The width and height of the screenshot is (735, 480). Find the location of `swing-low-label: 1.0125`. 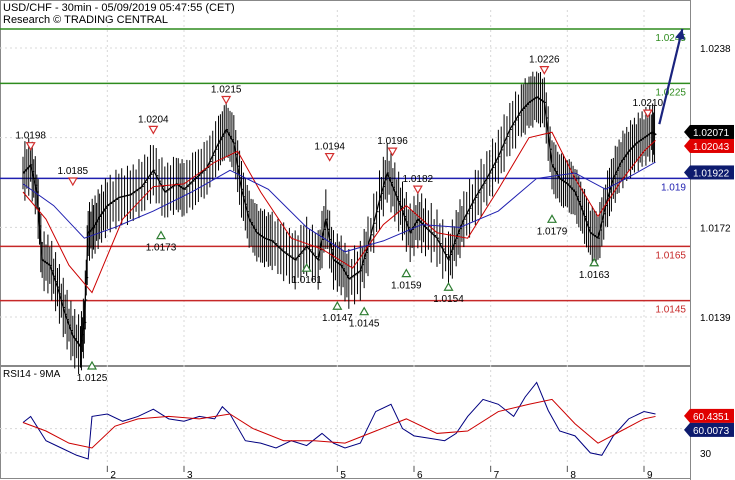

swing-low-label: 1.0125 is located at coordinates (92, 378).